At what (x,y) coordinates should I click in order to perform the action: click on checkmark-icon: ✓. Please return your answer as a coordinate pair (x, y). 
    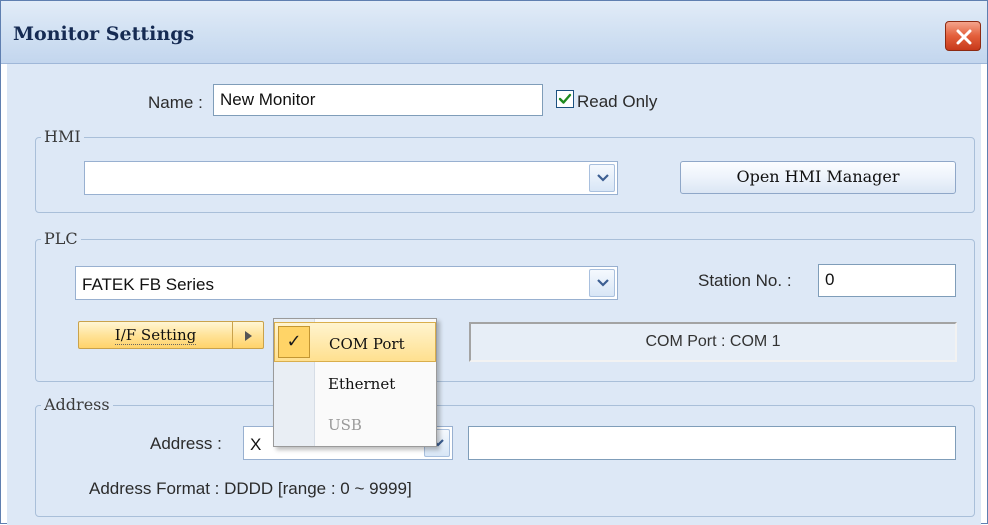
    Looking at the image, I should click on (294, 342).